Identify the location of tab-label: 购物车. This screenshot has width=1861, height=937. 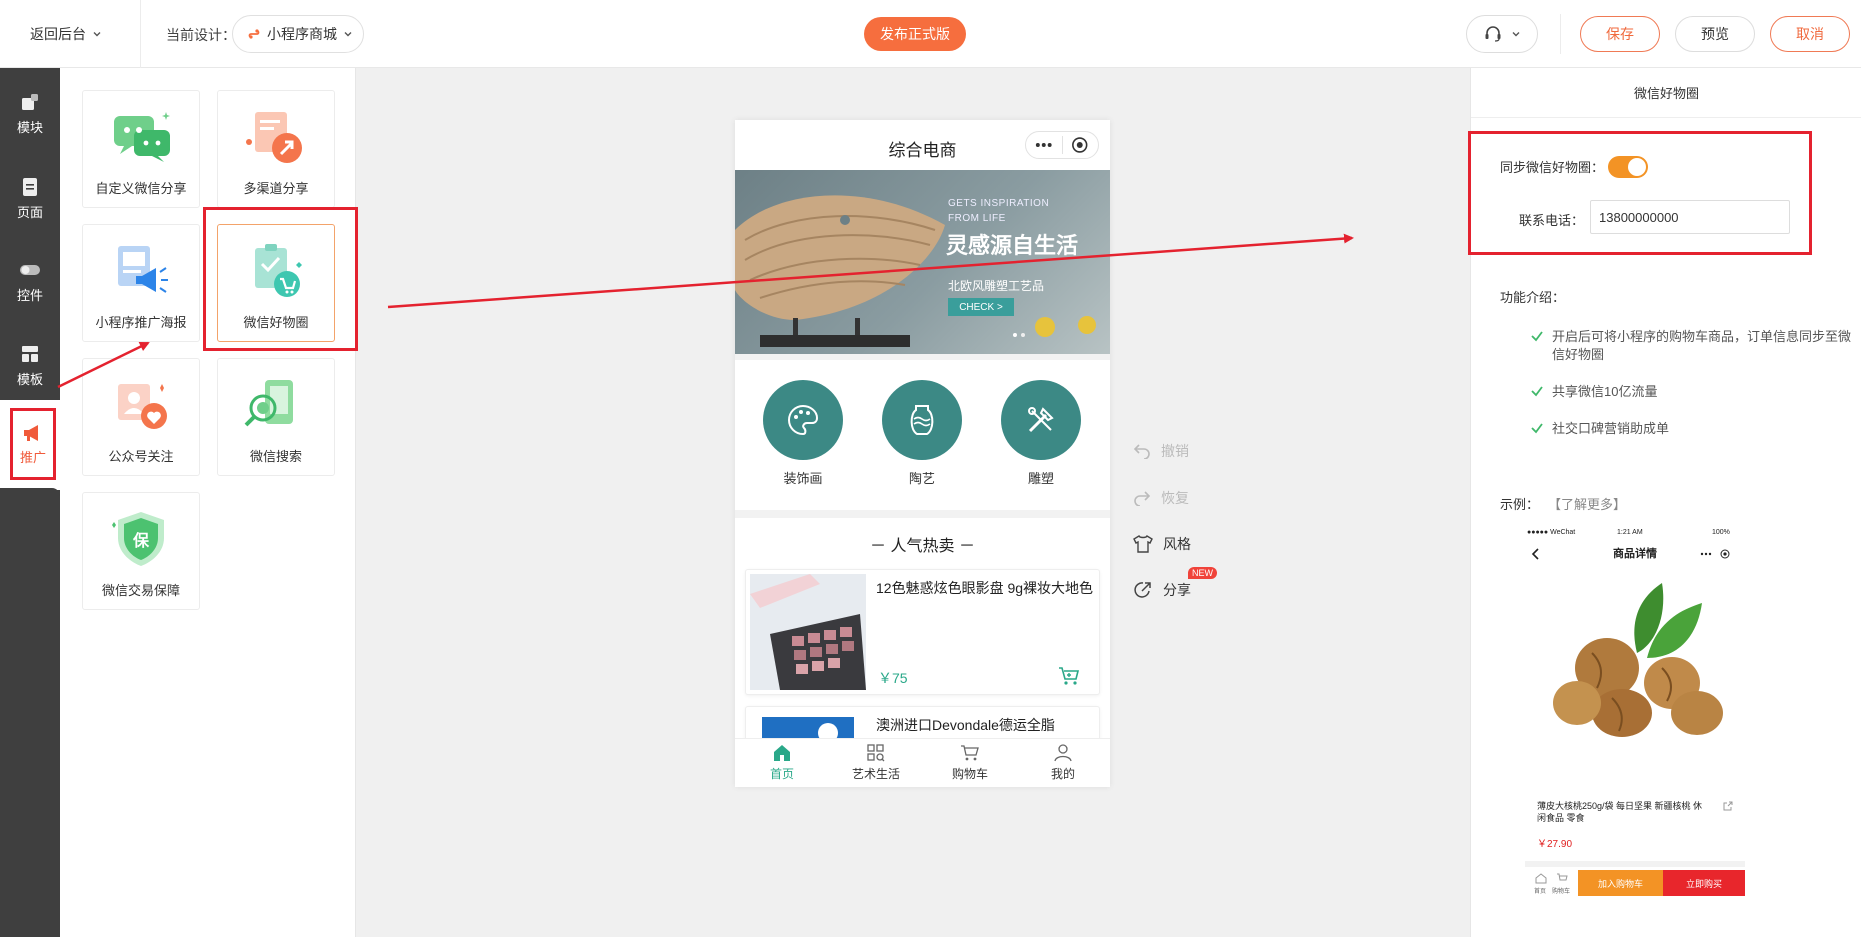
(969, 774).